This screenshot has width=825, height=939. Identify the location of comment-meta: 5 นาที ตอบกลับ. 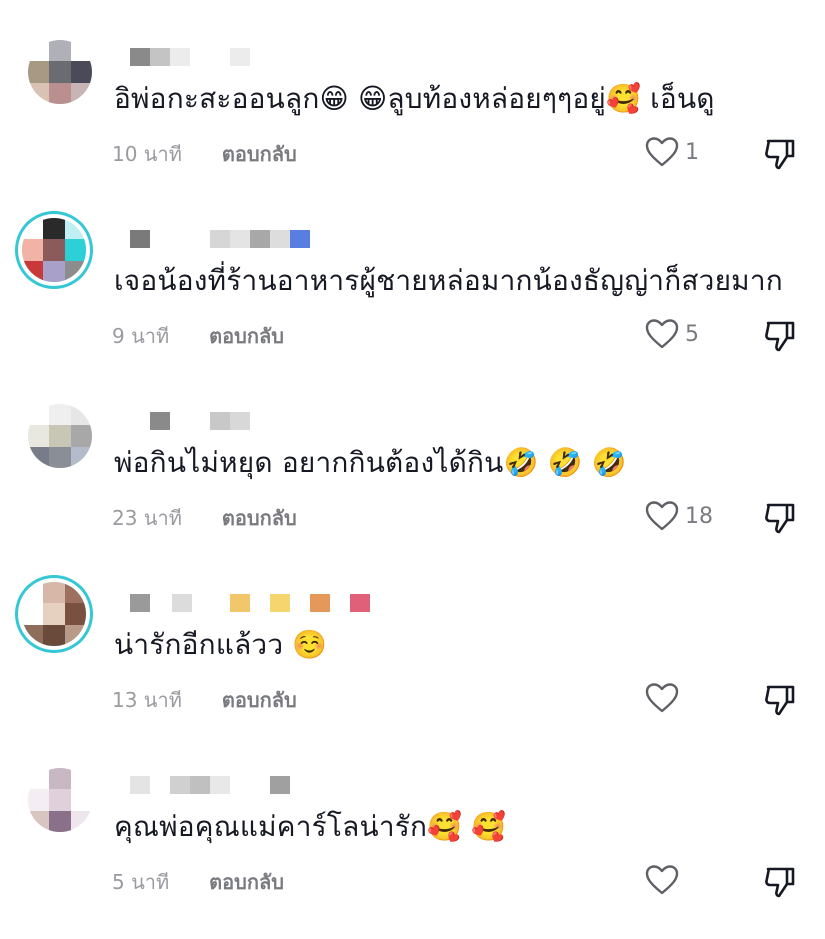
(198, 882).